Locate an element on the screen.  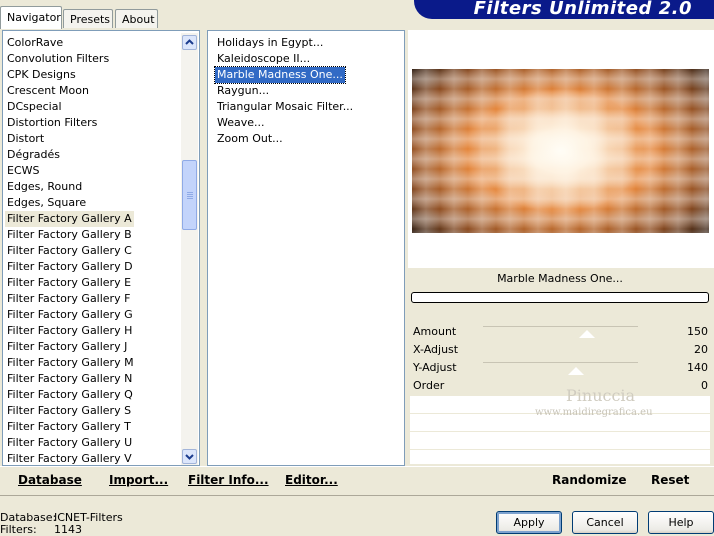
param-label: X-Adjust is located at coordinates (436, 349).